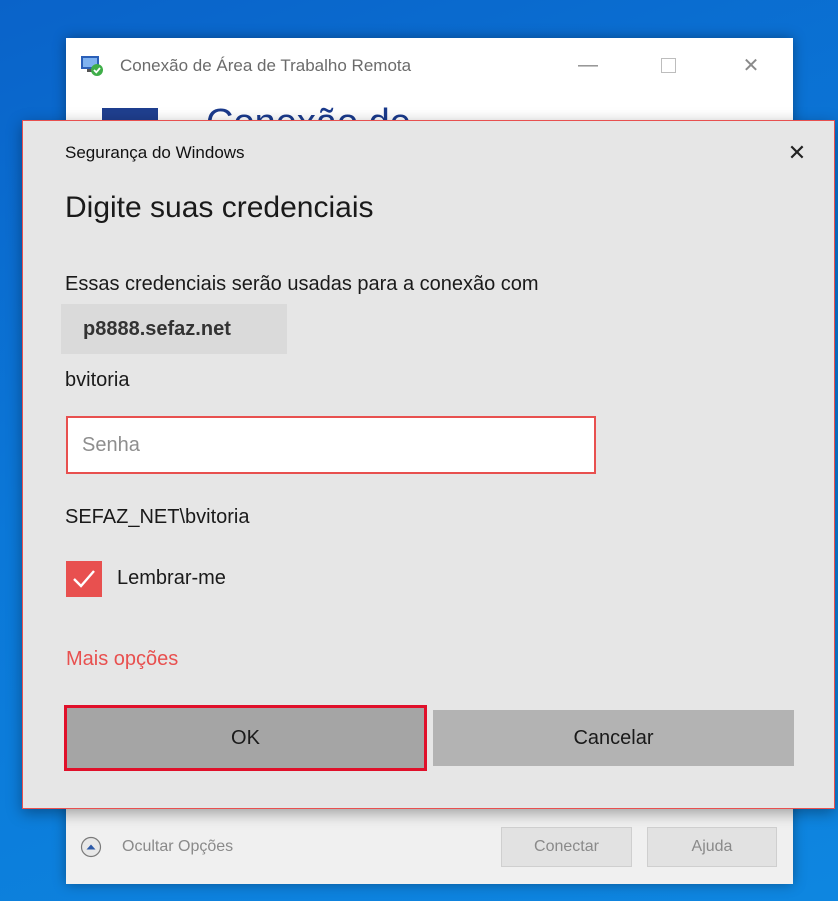 This screenshot has width=838, height=901. What do you see at coordinates (91, 847) in the screenshot?
I see `chevron-up-circle-icon` at bounding box center [91, 847].